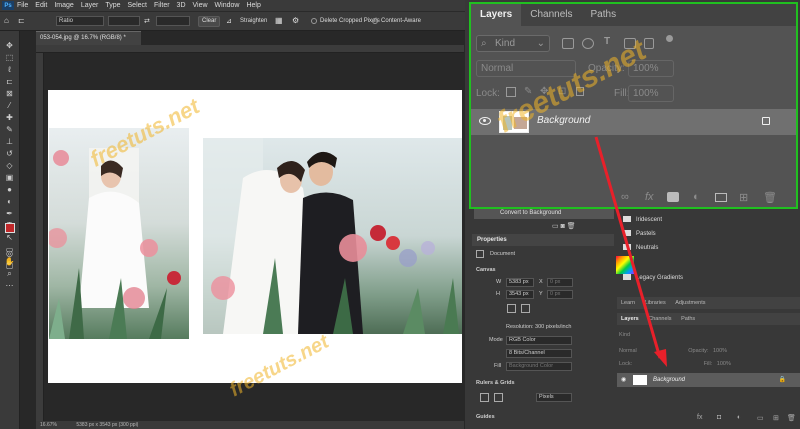  Describe the element at coordinates (63, 5) in the screenshot. I see `menu-image: Image` at that location.